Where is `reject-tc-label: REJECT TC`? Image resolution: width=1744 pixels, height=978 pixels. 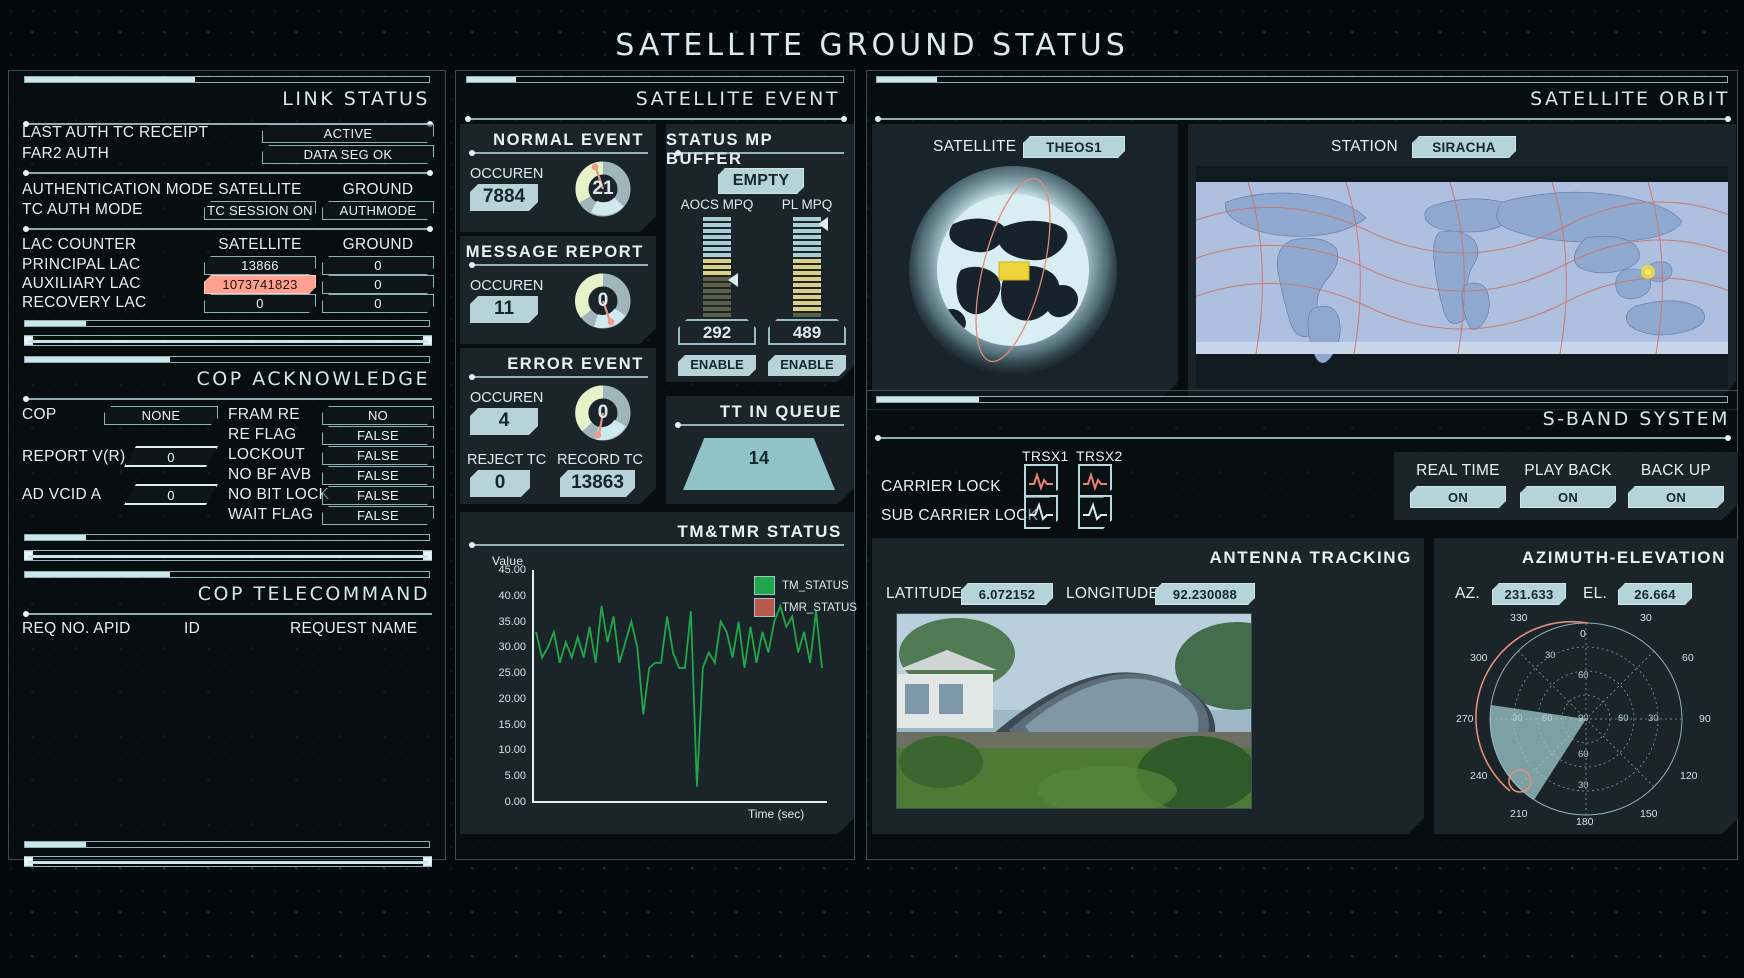
reject-tc-label: REJECT TC is located at coordinates (507, 460).